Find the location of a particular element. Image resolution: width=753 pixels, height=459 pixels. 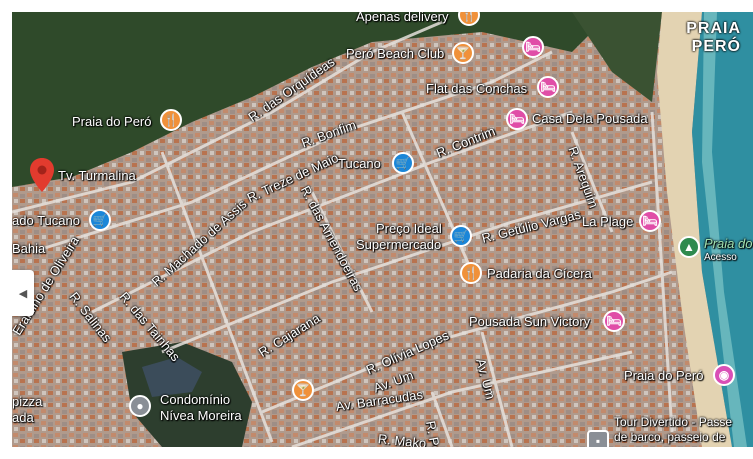

collapse-side-panel-button: ◀ is located at coordinates (23, 293).